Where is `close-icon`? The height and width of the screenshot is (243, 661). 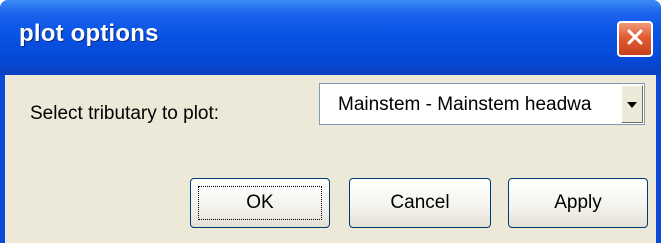
close-icon is located at coordinates (635, 39).